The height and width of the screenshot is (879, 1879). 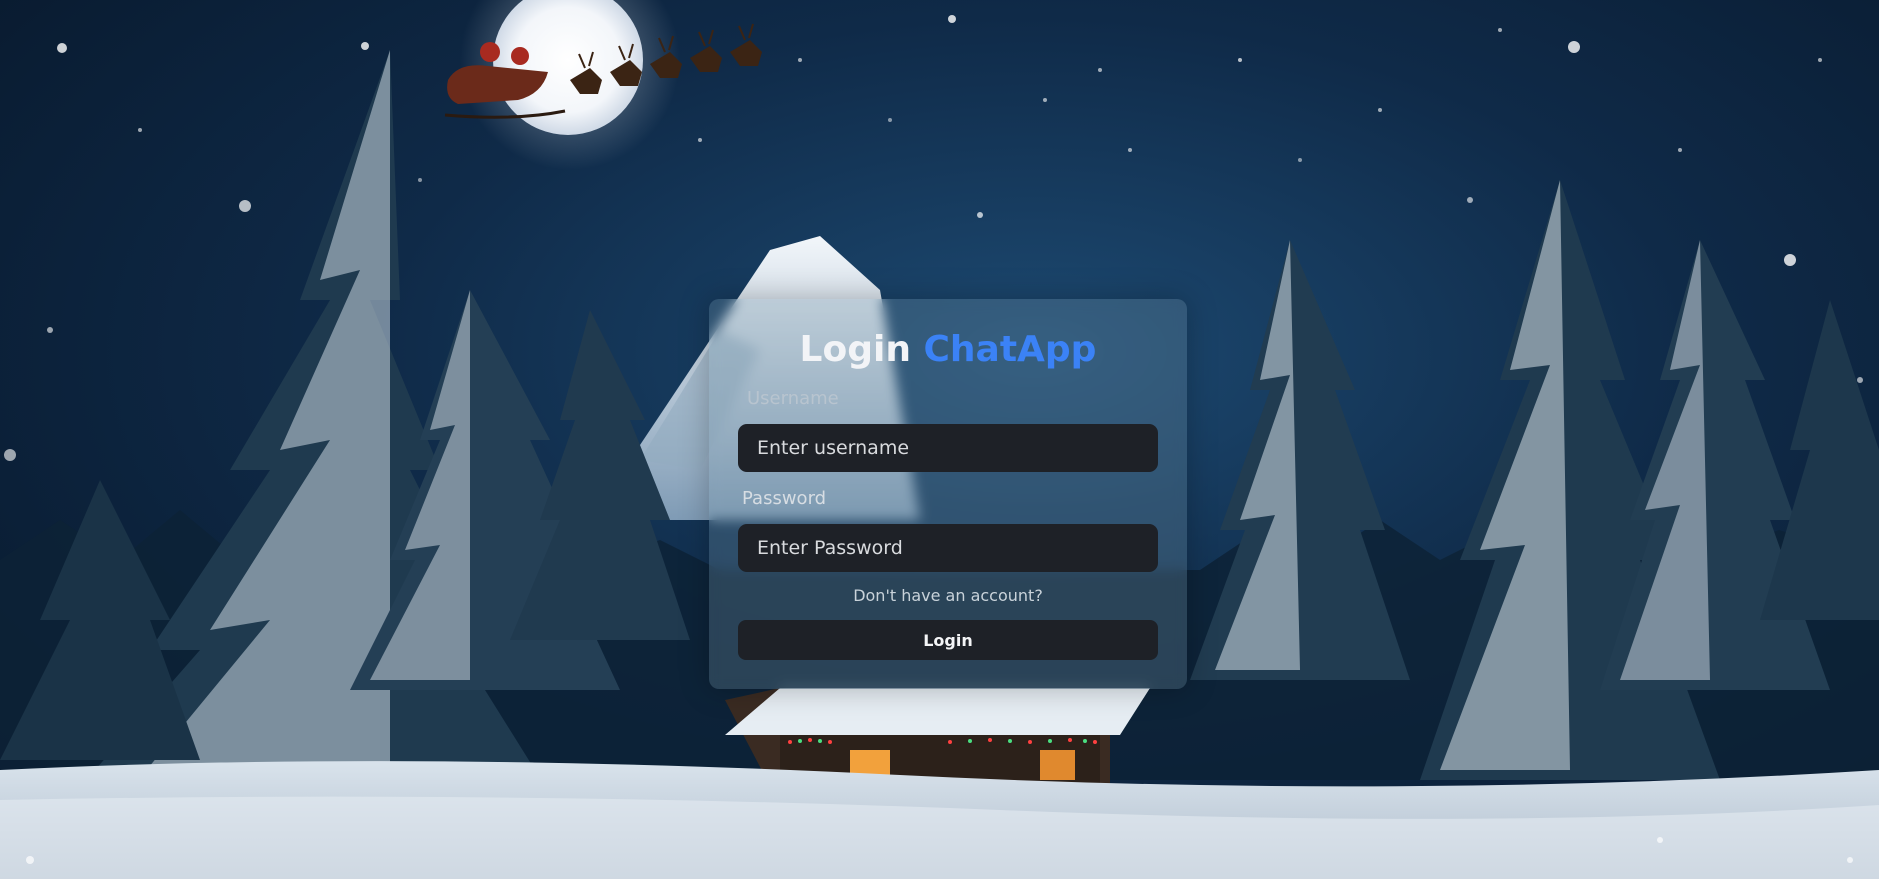 I want to click on login-title-prefix: Login, so click(x=855, y=349).